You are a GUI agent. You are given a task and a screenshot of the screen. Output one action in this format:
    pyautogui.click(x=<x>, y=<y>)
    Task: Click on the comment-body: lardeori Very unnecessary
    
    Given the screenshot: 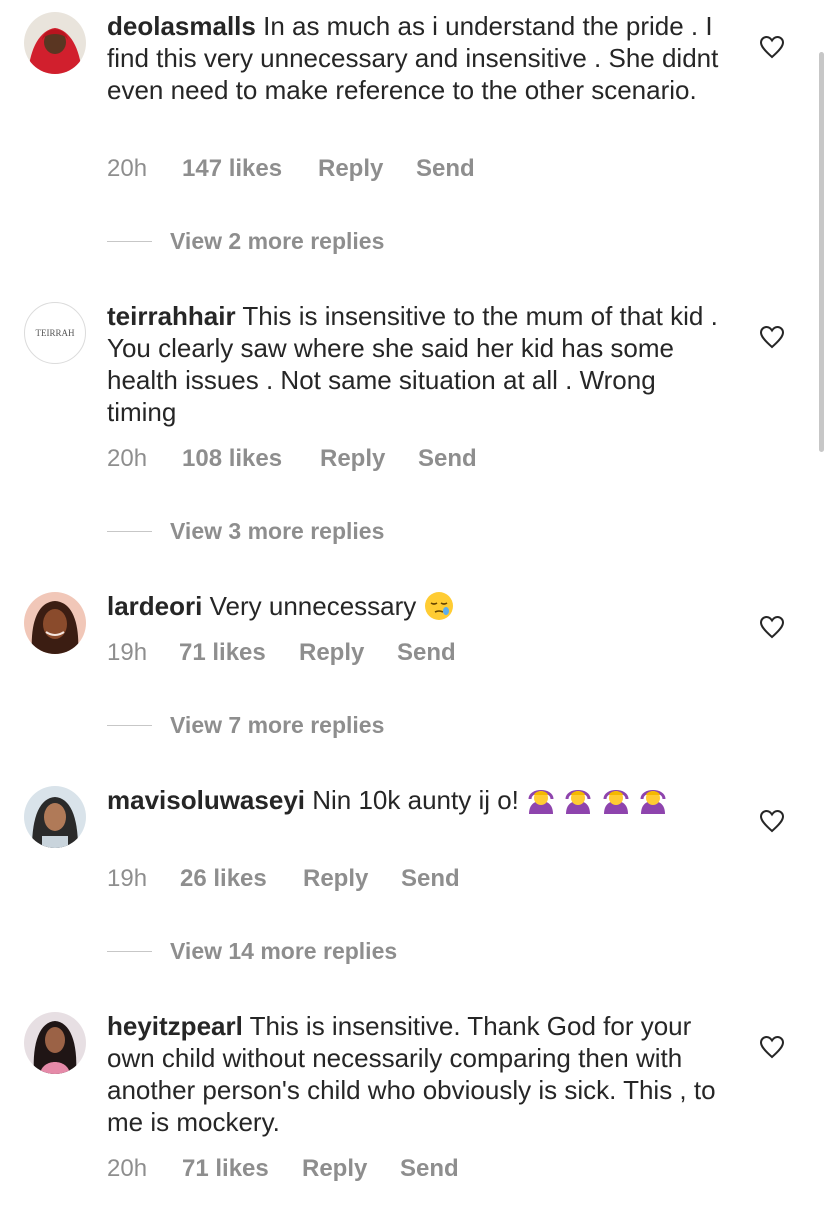 What is the action you would take?
    pyautogui.click(x=417, y=606)
    